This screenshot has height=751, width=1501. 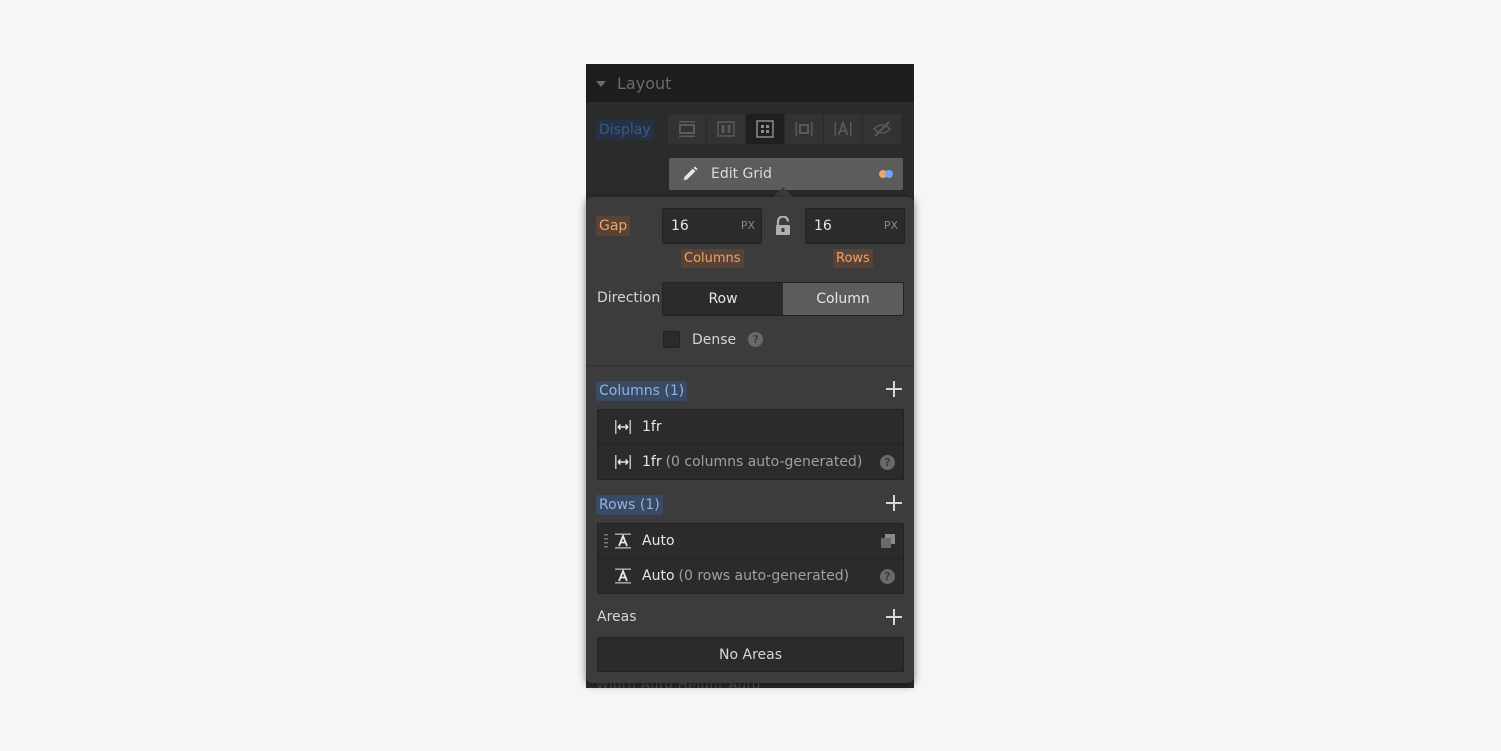 I want to click on unlock-icon, so click(x=783, y=226).